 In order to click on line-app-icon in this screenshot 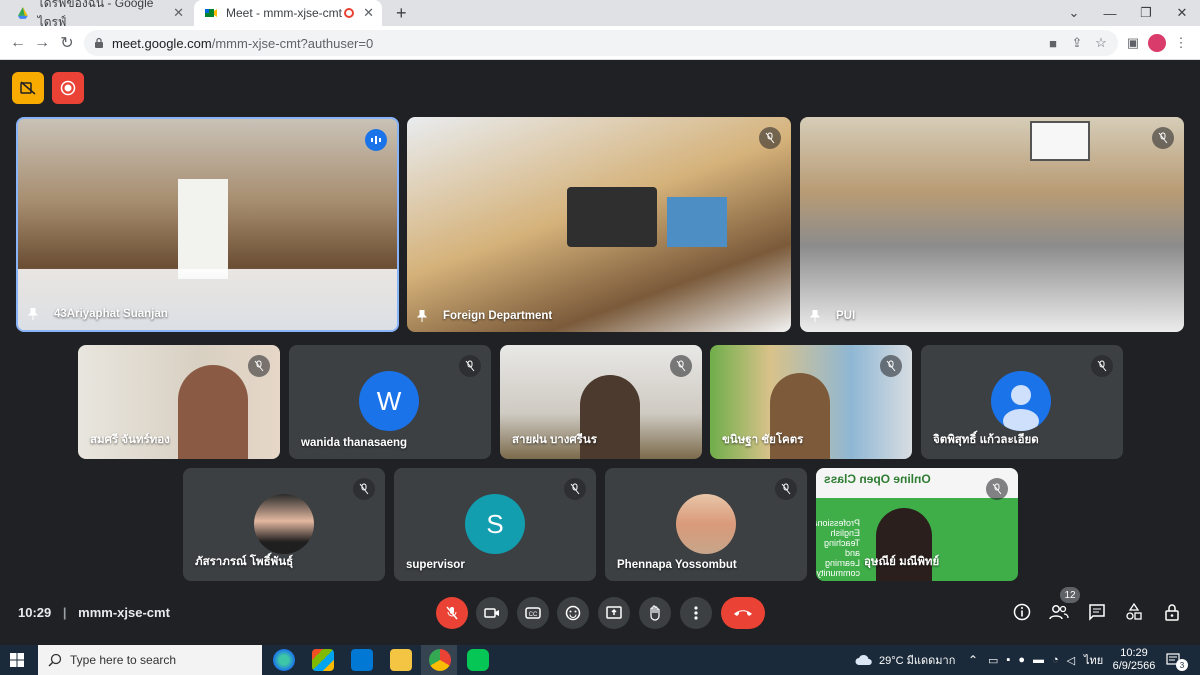, I will do `click(478, 660)`.